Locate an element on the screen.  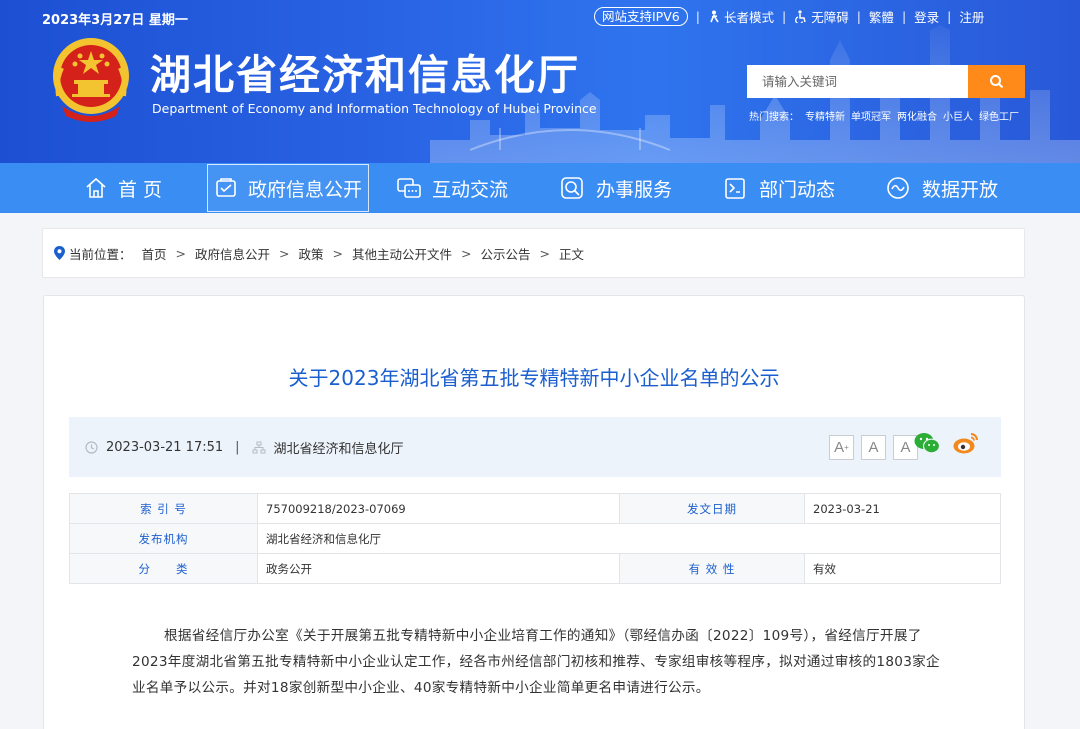
font-increase-button: A + is located at coordinates (841, 447).